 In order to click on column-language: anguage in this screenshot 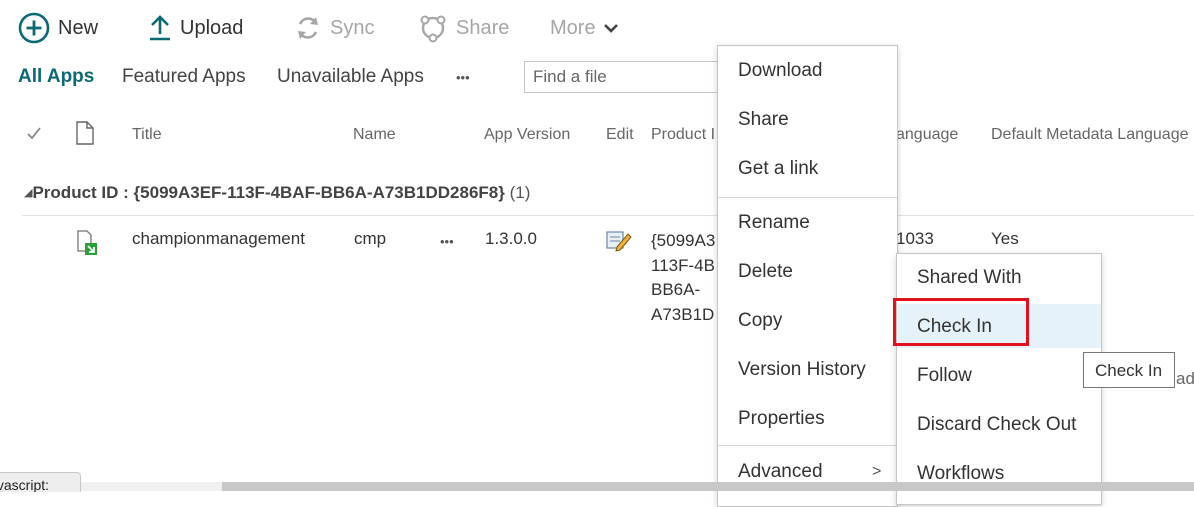, I will do `click(927, 135)`.